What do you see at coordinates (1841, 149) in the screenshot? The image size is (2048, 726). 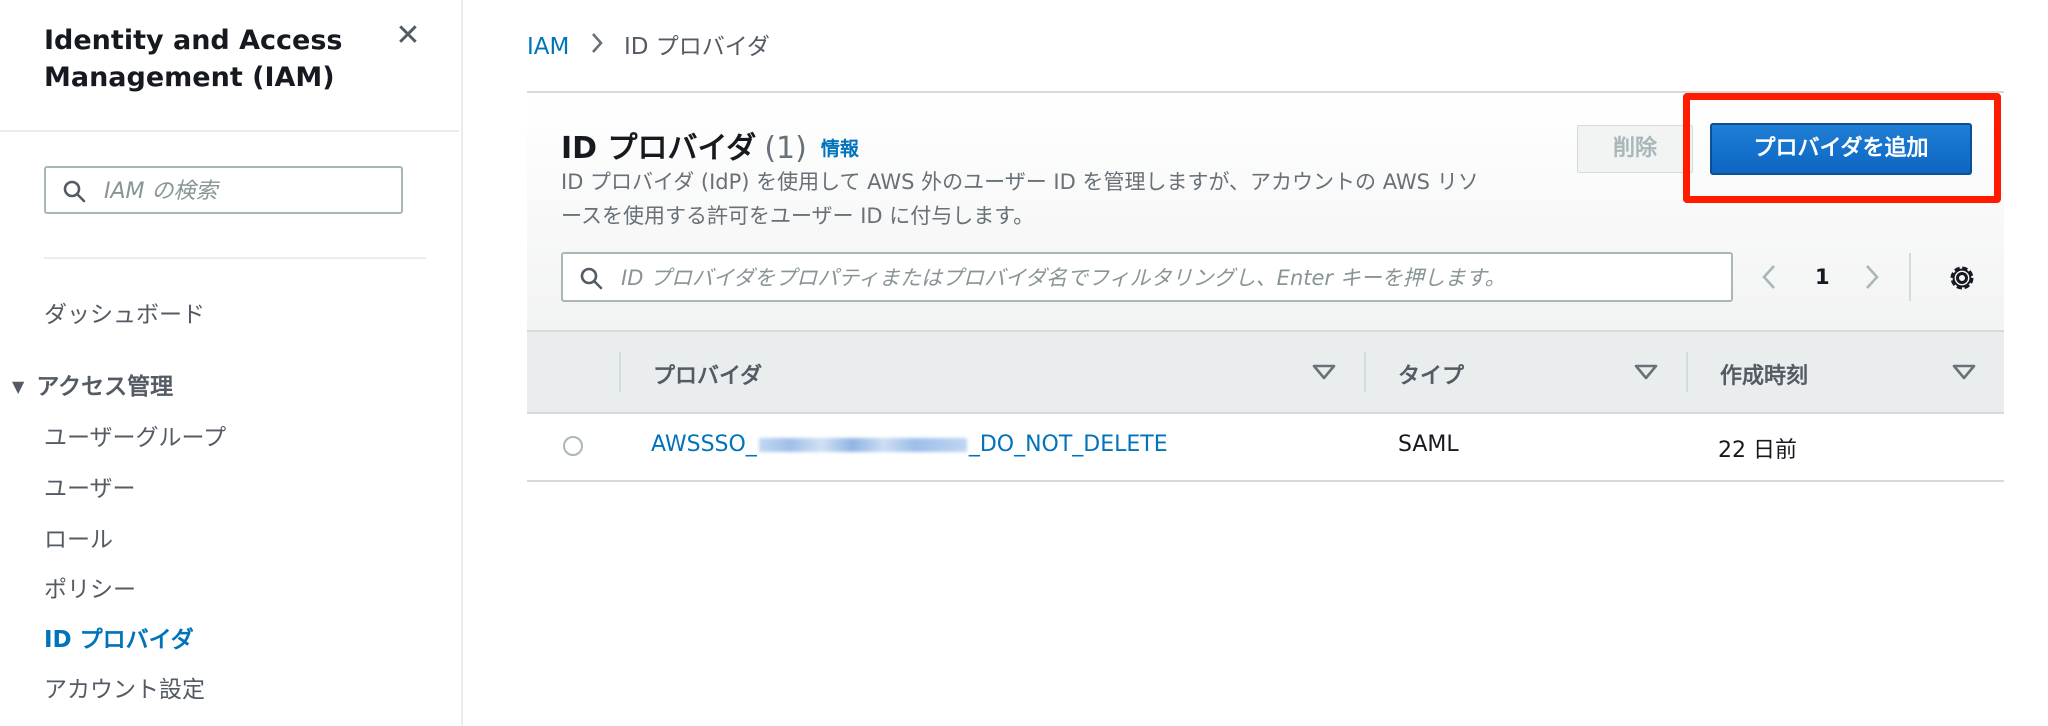 I see `add-provider-button: プロバイダを追加` at bounding box center [1841, 149].